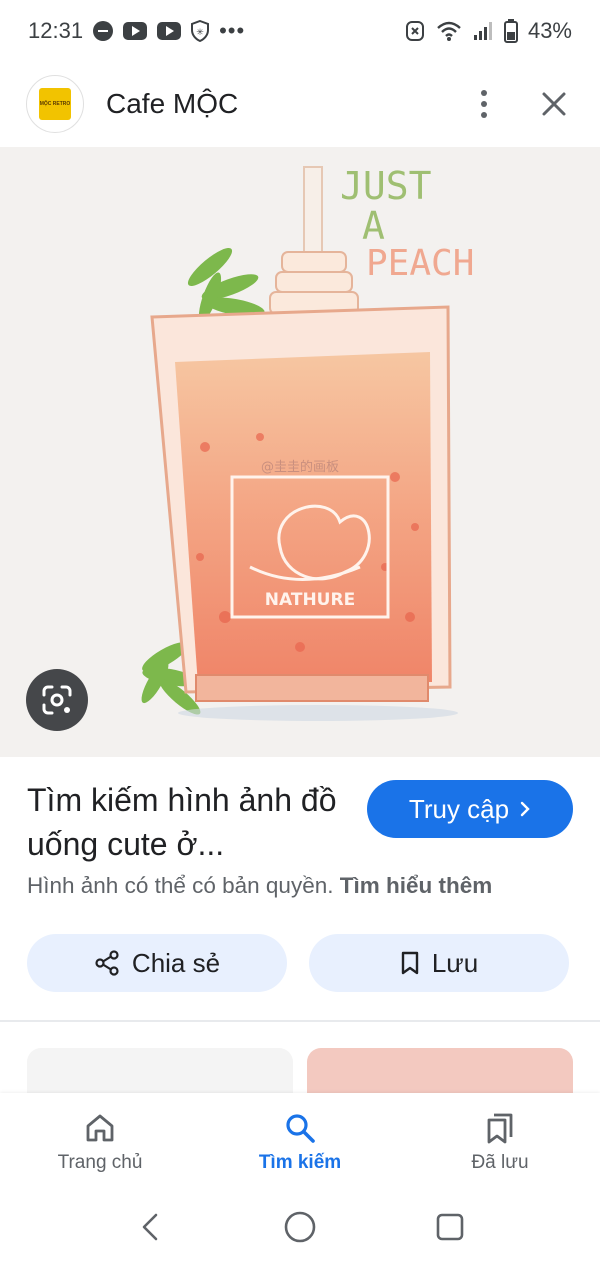  What do you see at coordinates (56, 30) in the screenshot?
I see `status-time: 12:31` at bounding box center [56, 30].